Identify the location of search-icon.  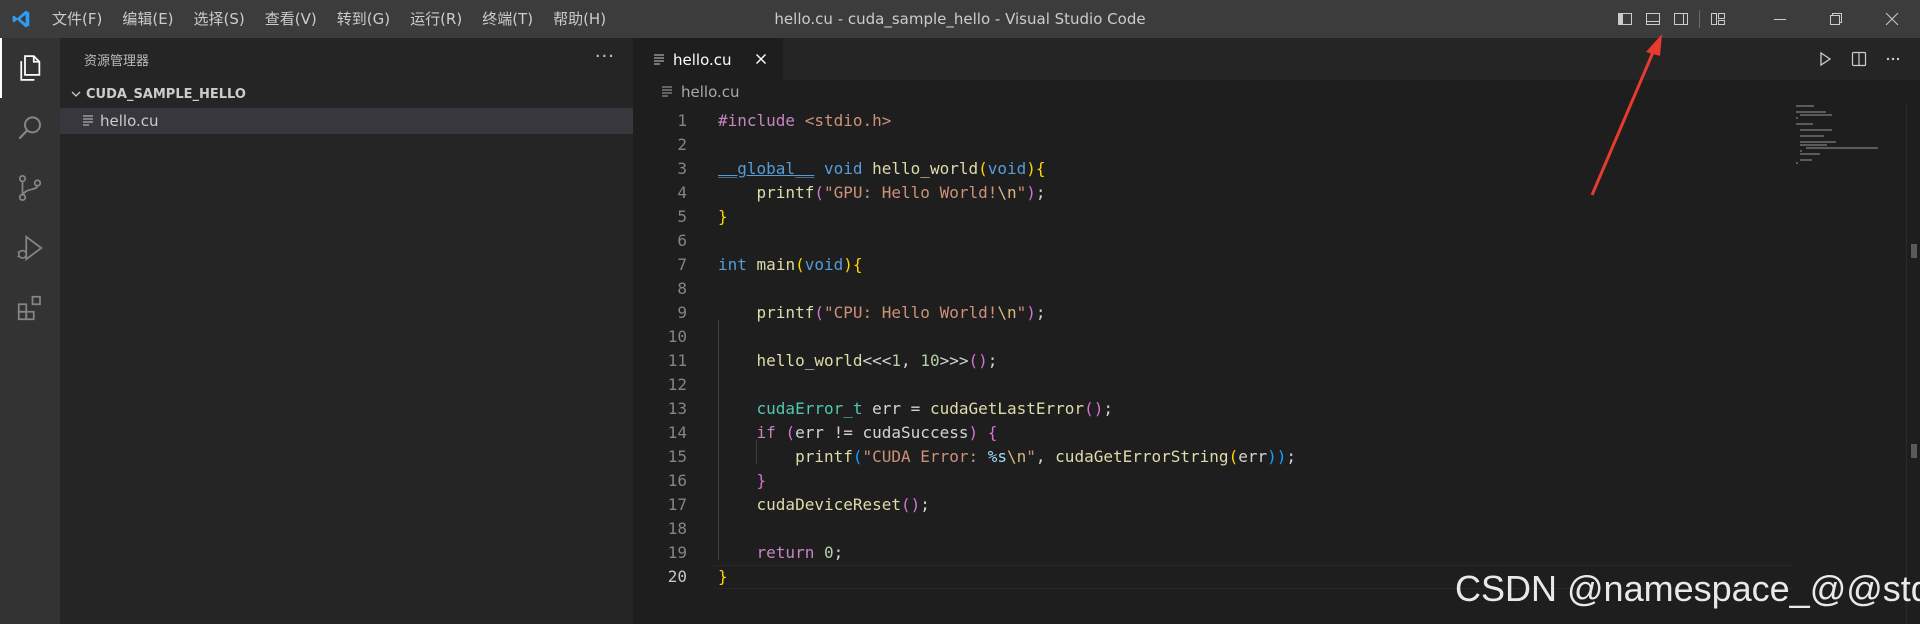
(30, 128).